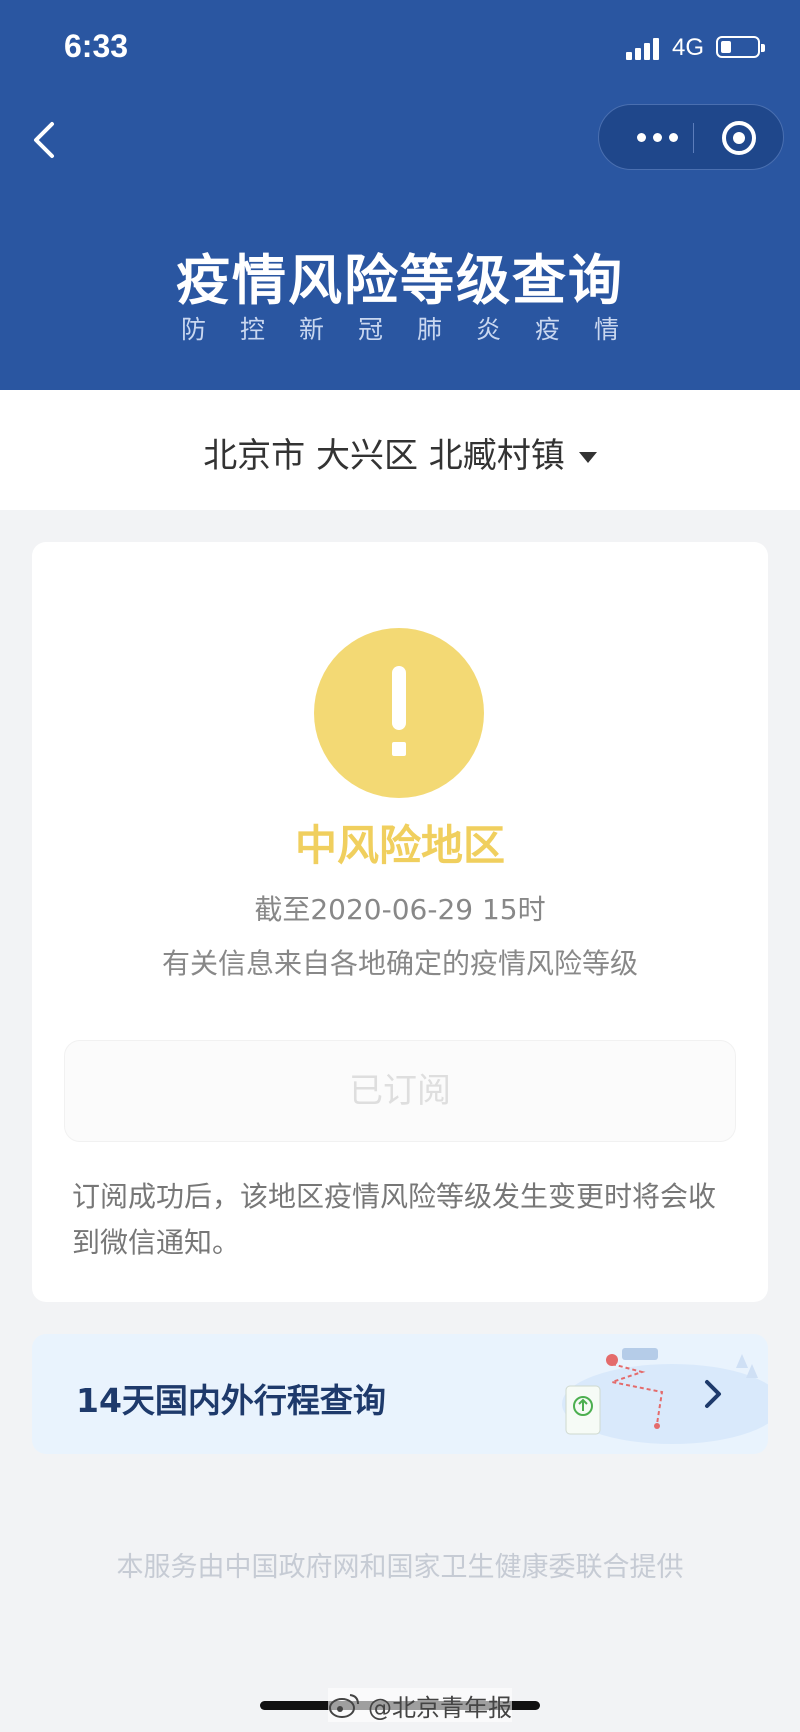  Describe the element at coordinates (399, 713) in the screenshot. I see `warning-icon` at that location.